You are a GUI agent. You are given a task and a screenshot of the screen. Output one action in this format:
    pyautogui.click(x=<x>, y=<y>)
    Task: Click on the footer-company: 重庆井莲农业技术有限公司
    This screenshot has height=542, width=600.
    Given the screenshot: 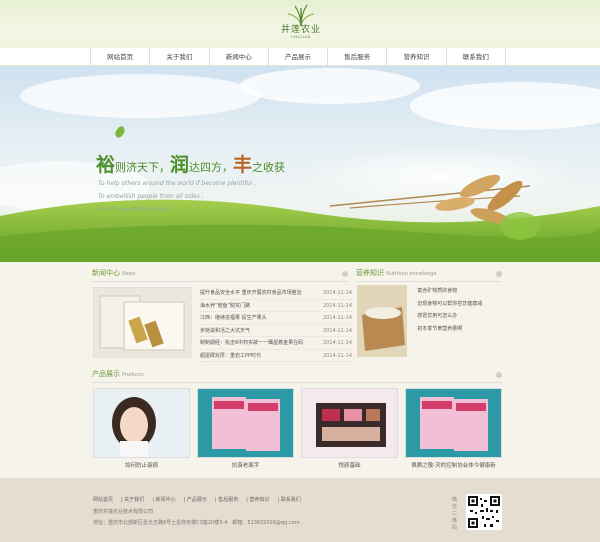 What is the action you would take?
    pyautogui.click(x=123, y=512)
    